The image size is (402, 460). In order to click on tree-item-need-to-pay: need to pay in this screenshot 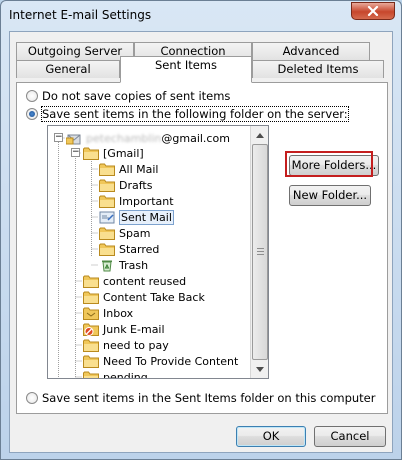, I will do `click(126, 345)`.